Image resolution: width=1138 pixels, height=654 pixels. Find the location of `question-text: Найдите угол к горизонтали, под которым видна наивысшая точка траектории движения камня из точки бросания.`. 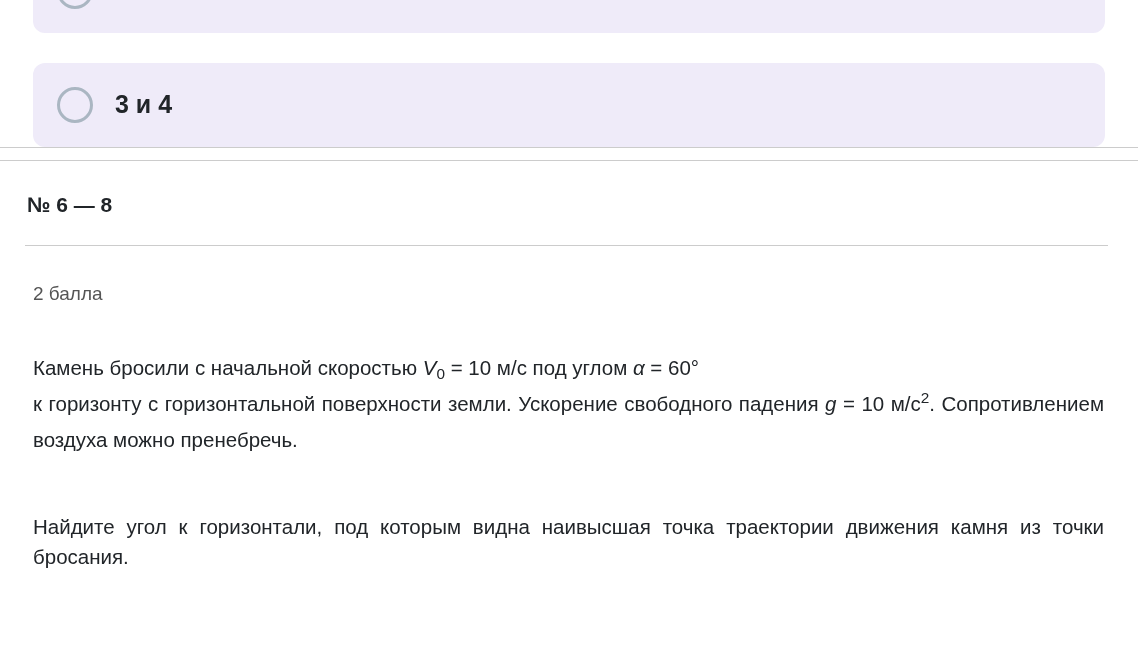

question-text: Найдите угол к горизонтали, под которым видна наивысшая точка траектории движения камня из точки бросания. is located at coordinates (568, 542).